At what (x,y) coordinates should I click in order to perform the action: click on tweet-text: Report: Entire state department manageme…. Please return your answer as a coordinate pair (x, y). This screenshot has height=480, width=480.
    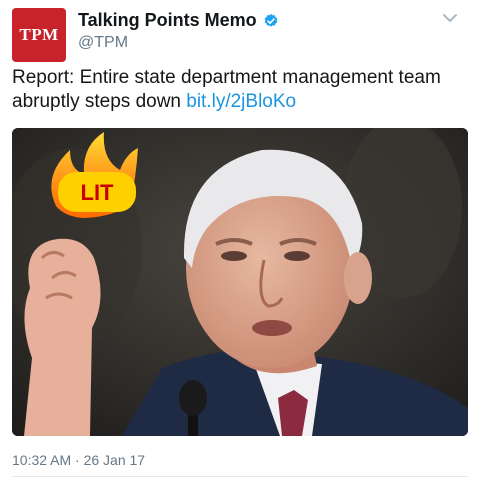
    Looking at the image, I should click on (240, 90).